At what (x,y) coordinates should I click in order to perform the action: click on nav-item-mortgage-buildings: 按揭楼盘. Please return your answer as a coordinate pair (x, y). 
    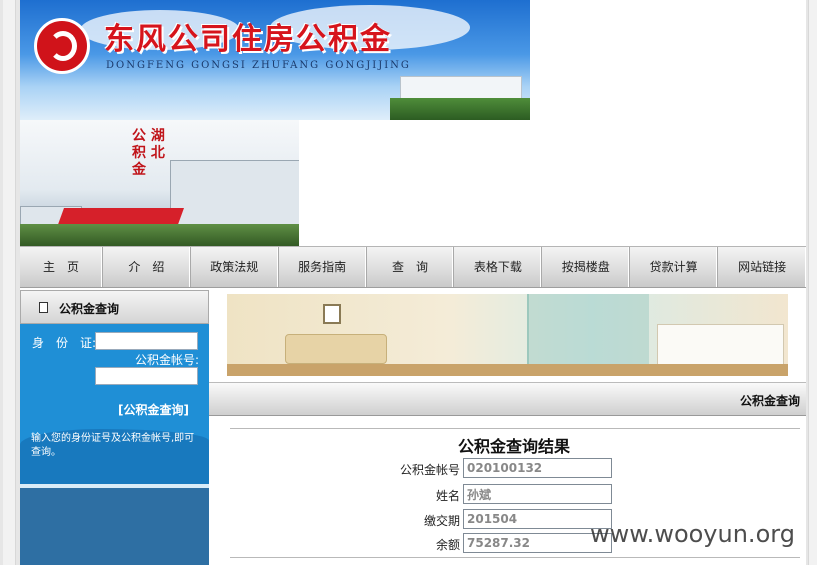
    Looking at the image, I should click on (586, 267).